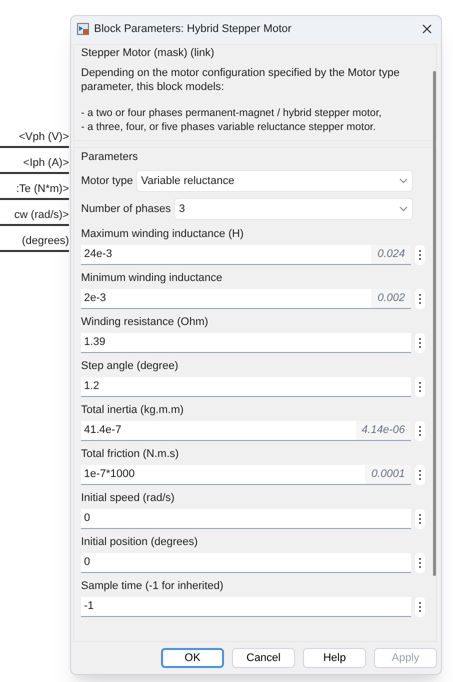  Describe the element at coordinates (263, 658) in the screenshot. I see `dialog-button: Cancel` at that location.